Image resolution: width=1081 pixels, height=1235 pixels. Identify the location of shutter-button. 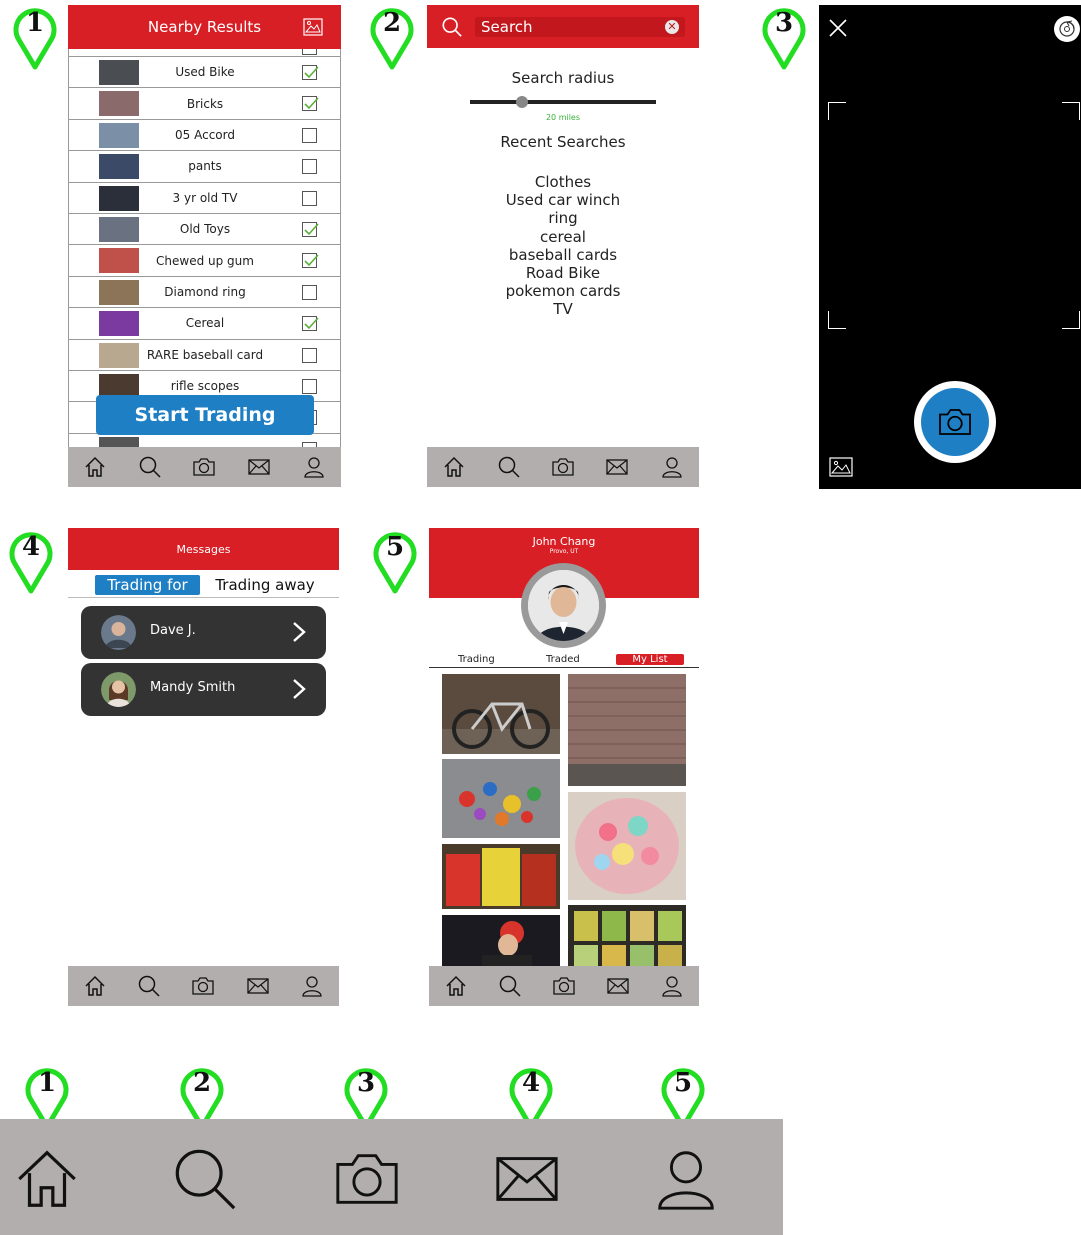
(955, 422).